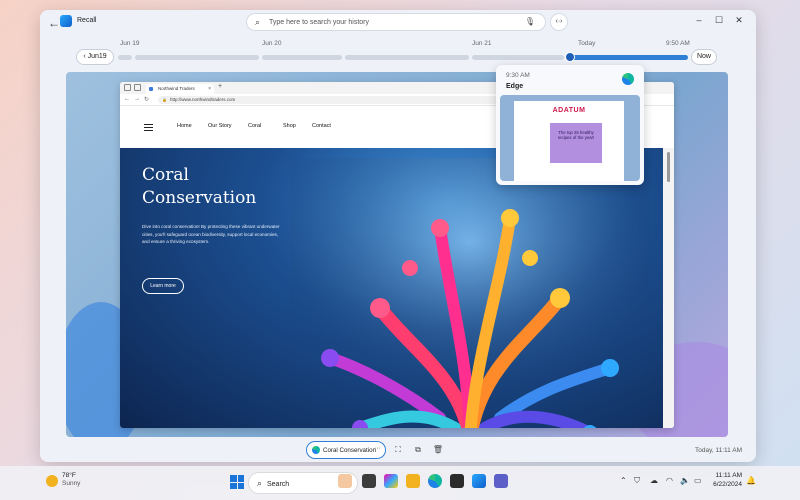 The height and width of the screenshot is (500, 800). What do you see at coordinates (71, 483) in the screenshot?
I see `weather-condition: Sunny` at bounding box center [71, 483].